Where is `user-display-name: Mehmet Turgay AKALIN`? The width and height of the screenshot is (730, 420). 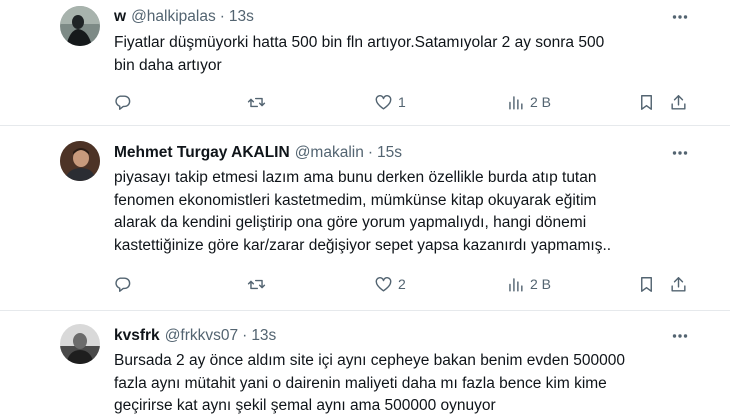
user-display-name: Mehmet Turgay AKALIN is located at coordinates (202, 153).